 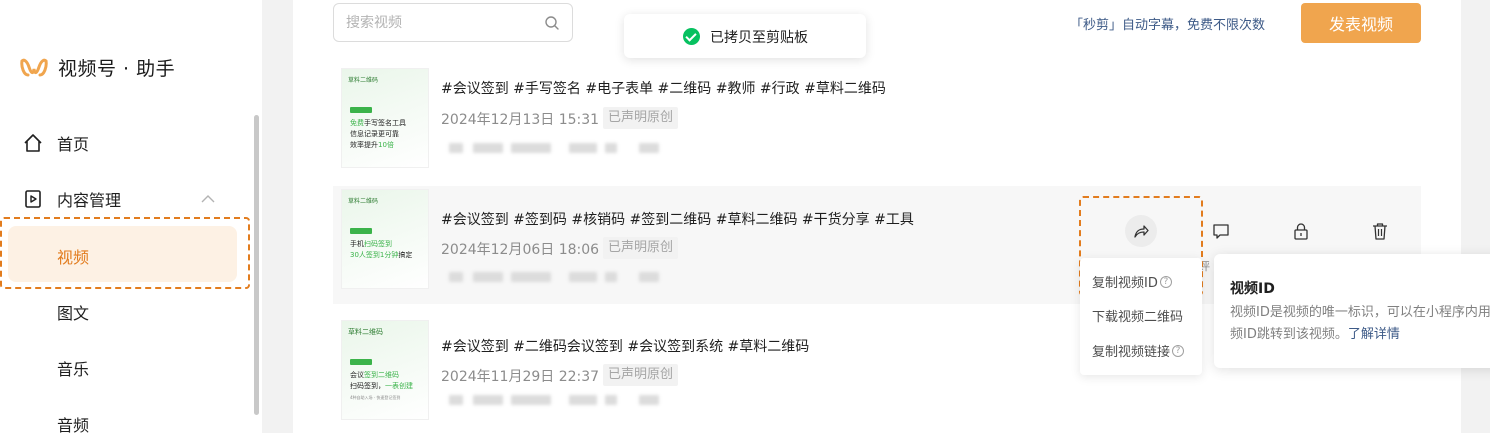 I want to click on share-menu: 复制视频ID? 下载视频二维码 复制视频链接?, so click(x=1141, y=316).